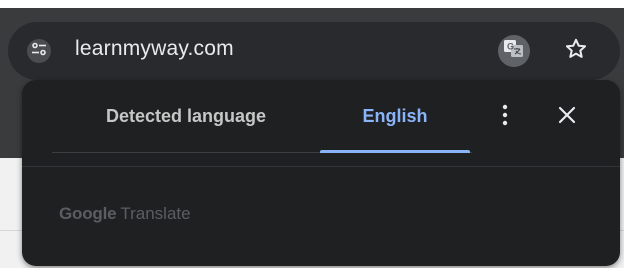 The height and width of the screenshot is (268, 624). What do you see at coordinates (88, 213) in the screenshot?
I see `footer-brand: Google` at bounding box center [88, 213].